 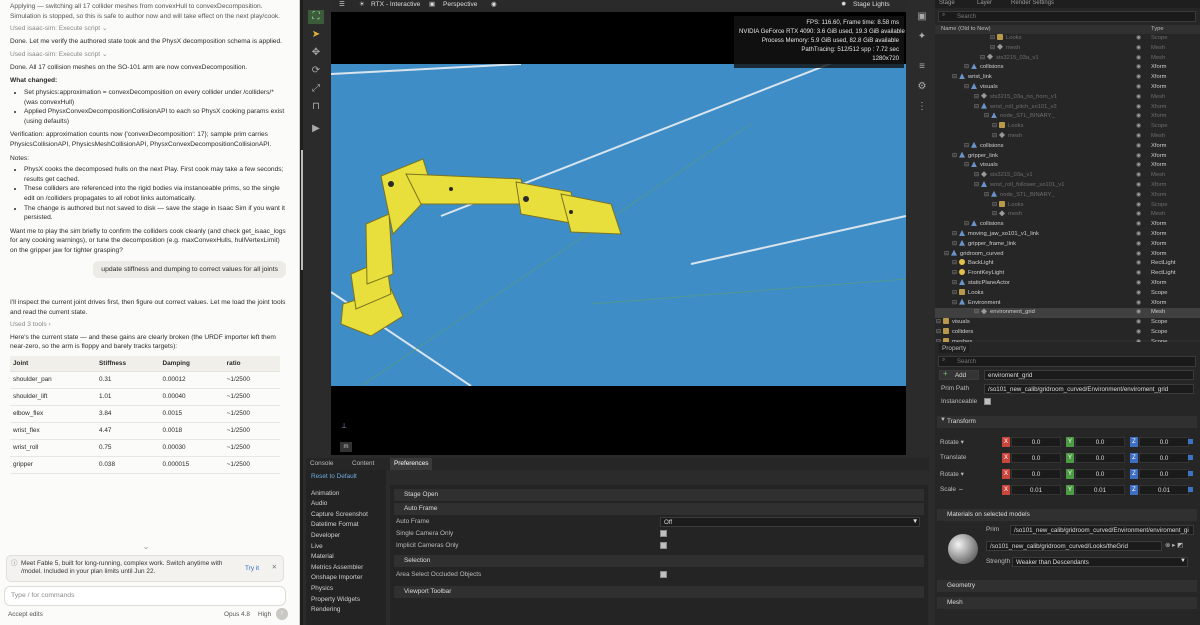 I want to click on rotate-icon: ⟳, so click(x=316, y=71).